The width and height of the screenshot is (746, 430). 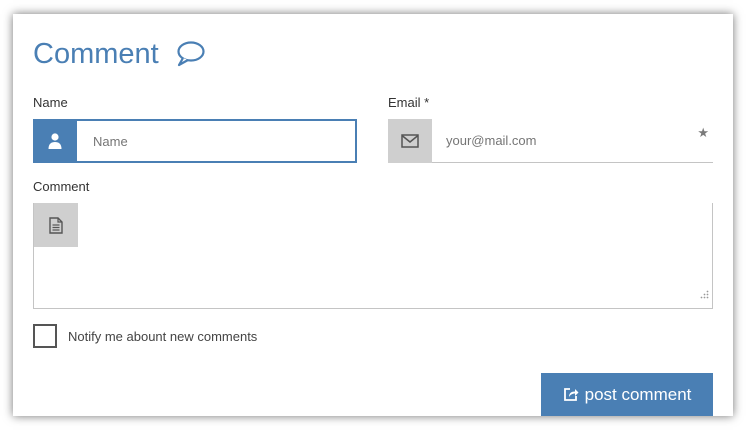 I want to click on star-icon: ★, so click(x=703, y=132).